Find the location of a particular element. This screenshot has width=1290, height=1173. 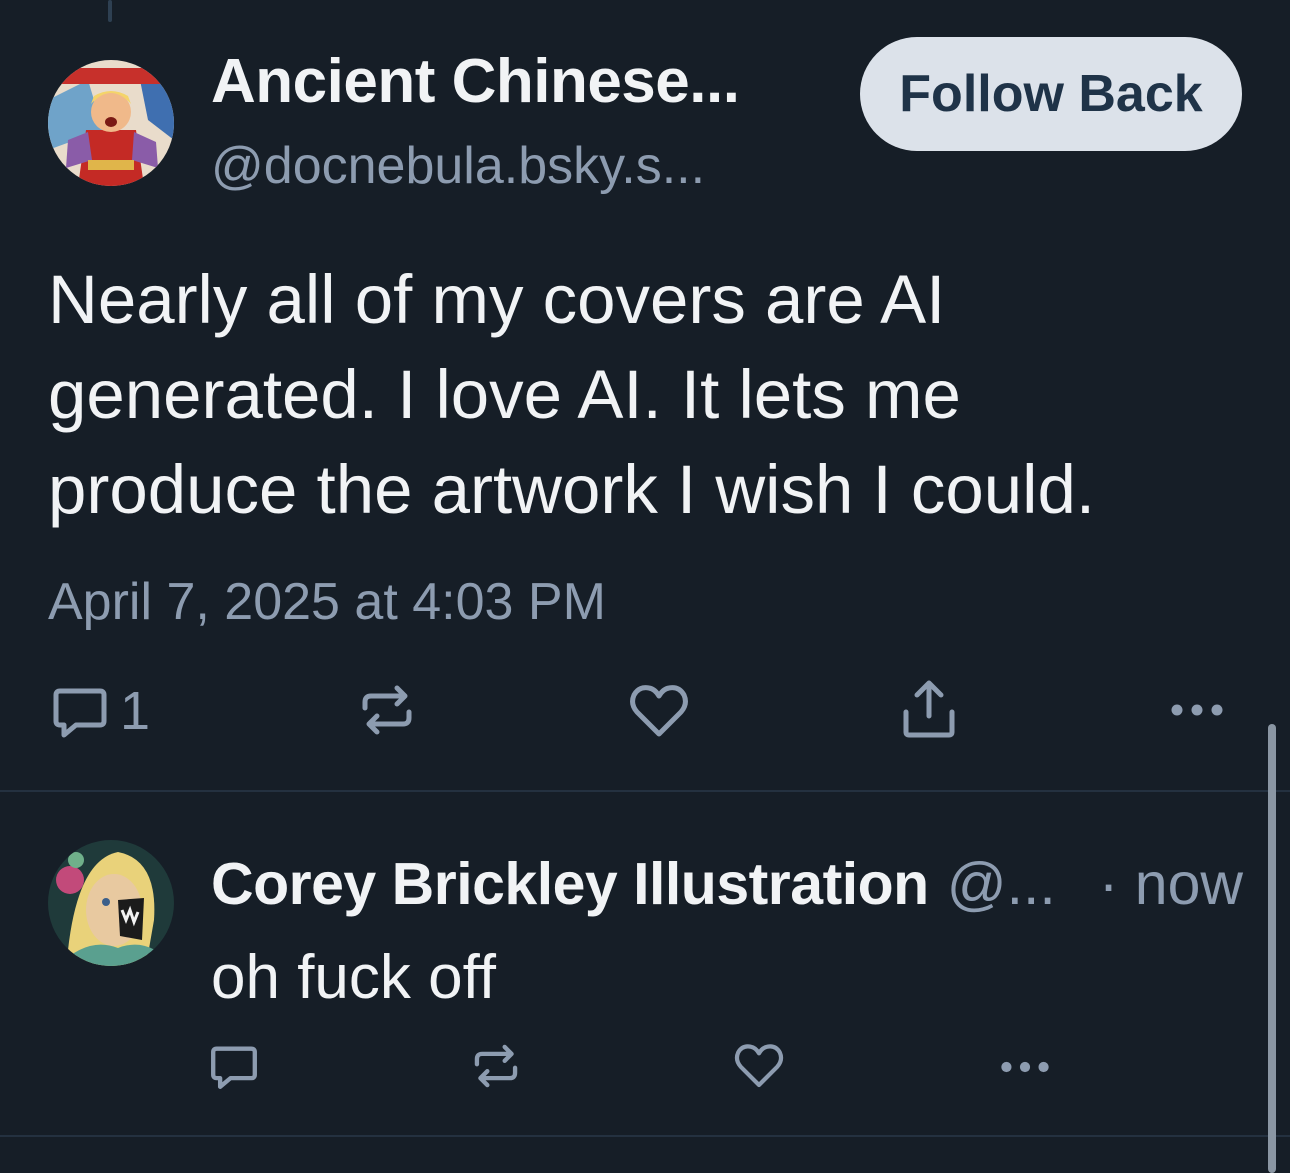

reply-header: Corey Brickley Illustration @... · now is located at coordinates (731, 884).